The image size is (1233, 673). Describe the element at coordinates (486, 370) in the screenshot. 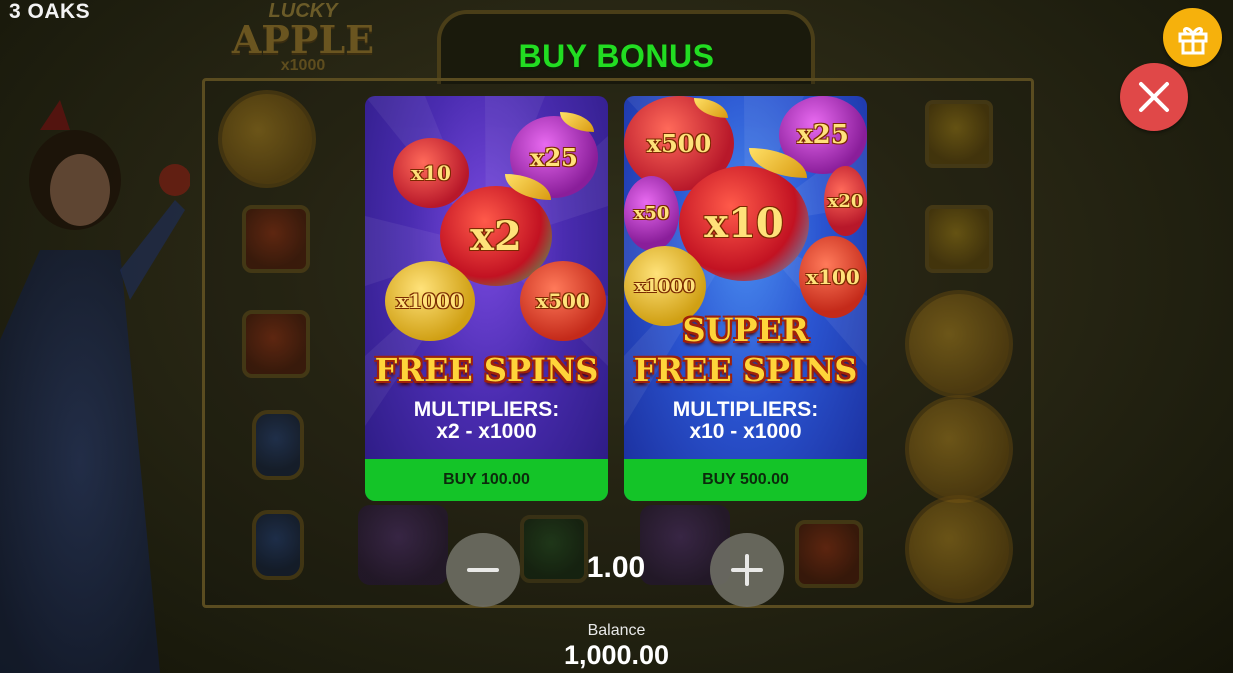

I see `free-spins-name: FREE SPINS` at that location.